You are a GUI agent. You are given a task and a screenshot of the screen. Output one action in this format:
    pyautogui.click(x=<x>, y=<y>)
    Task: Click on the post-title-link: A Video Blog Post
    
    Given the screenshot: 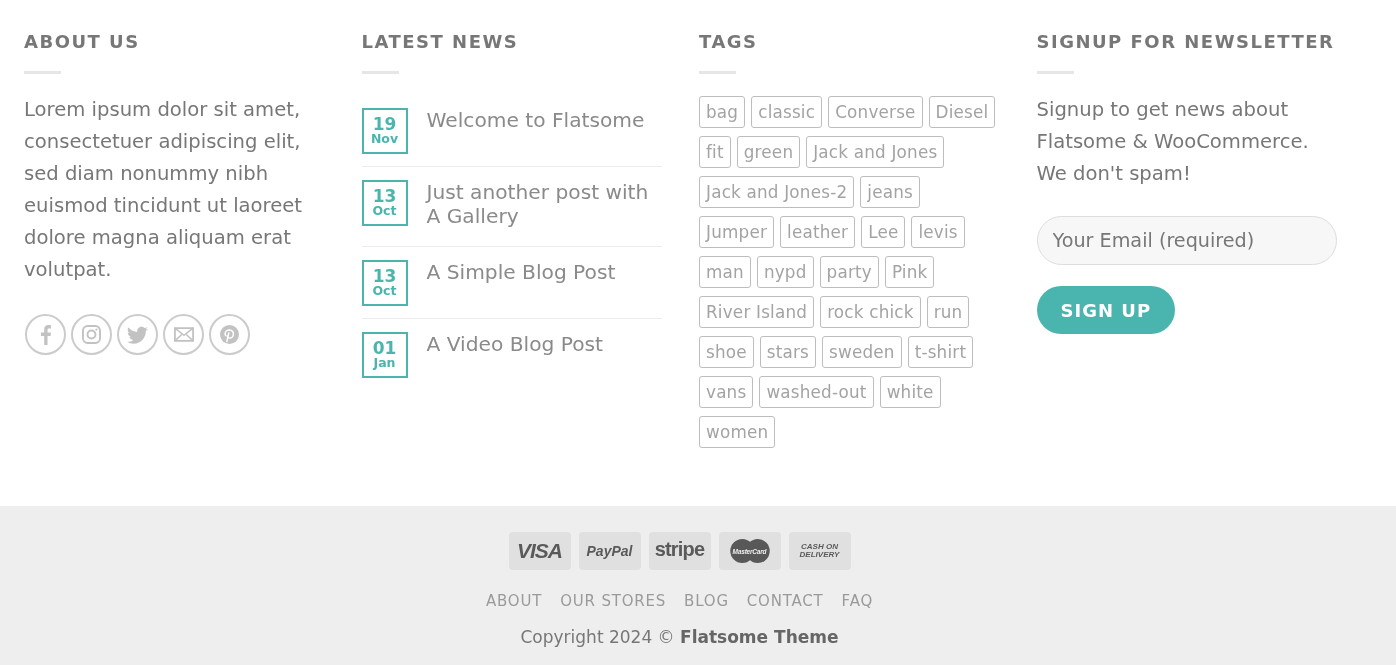 What is the action you would take?
    pyautogui.click(x=514, y=355)
    